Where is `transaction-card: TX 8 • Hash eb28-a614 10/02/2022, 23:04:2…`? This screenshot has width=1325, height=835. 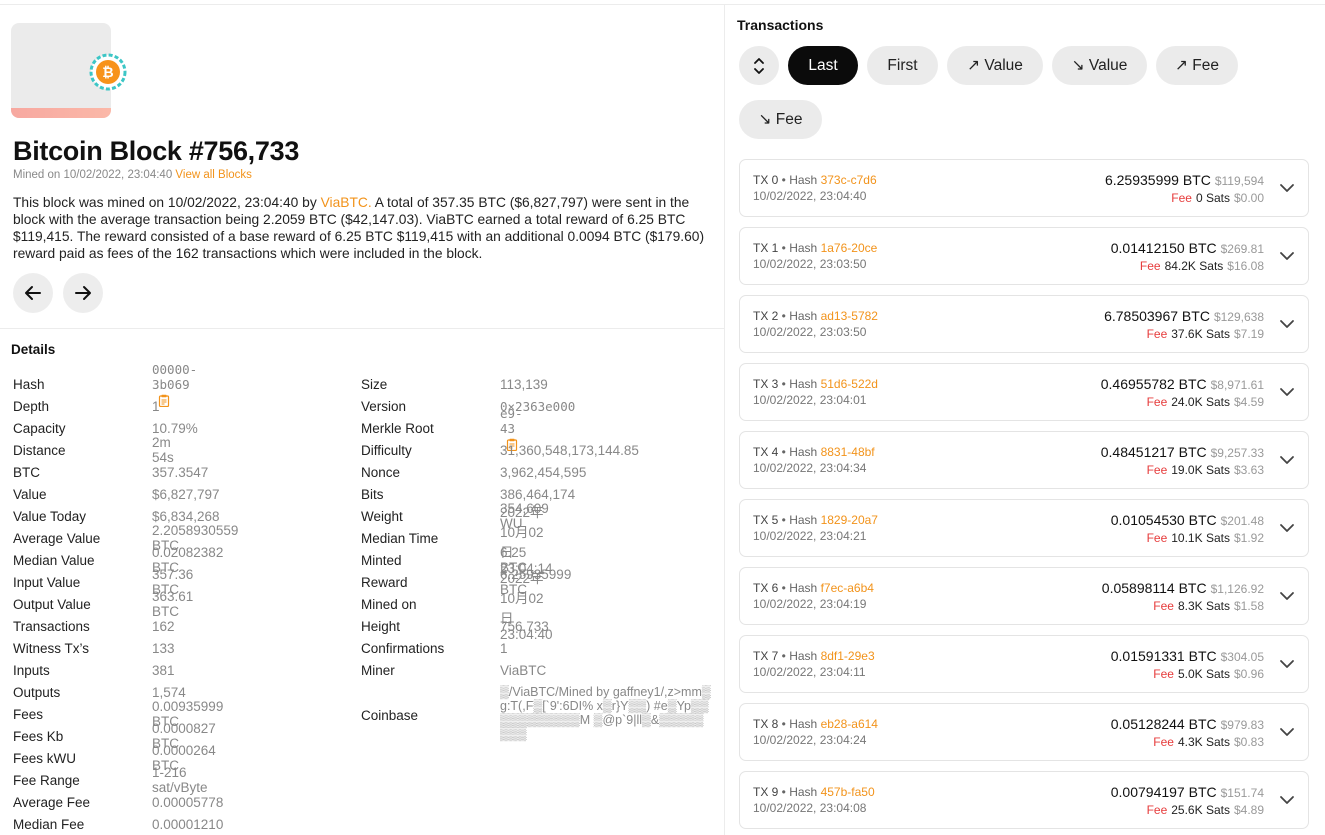
transaction-card: TX 8 • Hash eb28-a614 10/02/2022, 23:04:2… is located at coordinates (1024, 732).